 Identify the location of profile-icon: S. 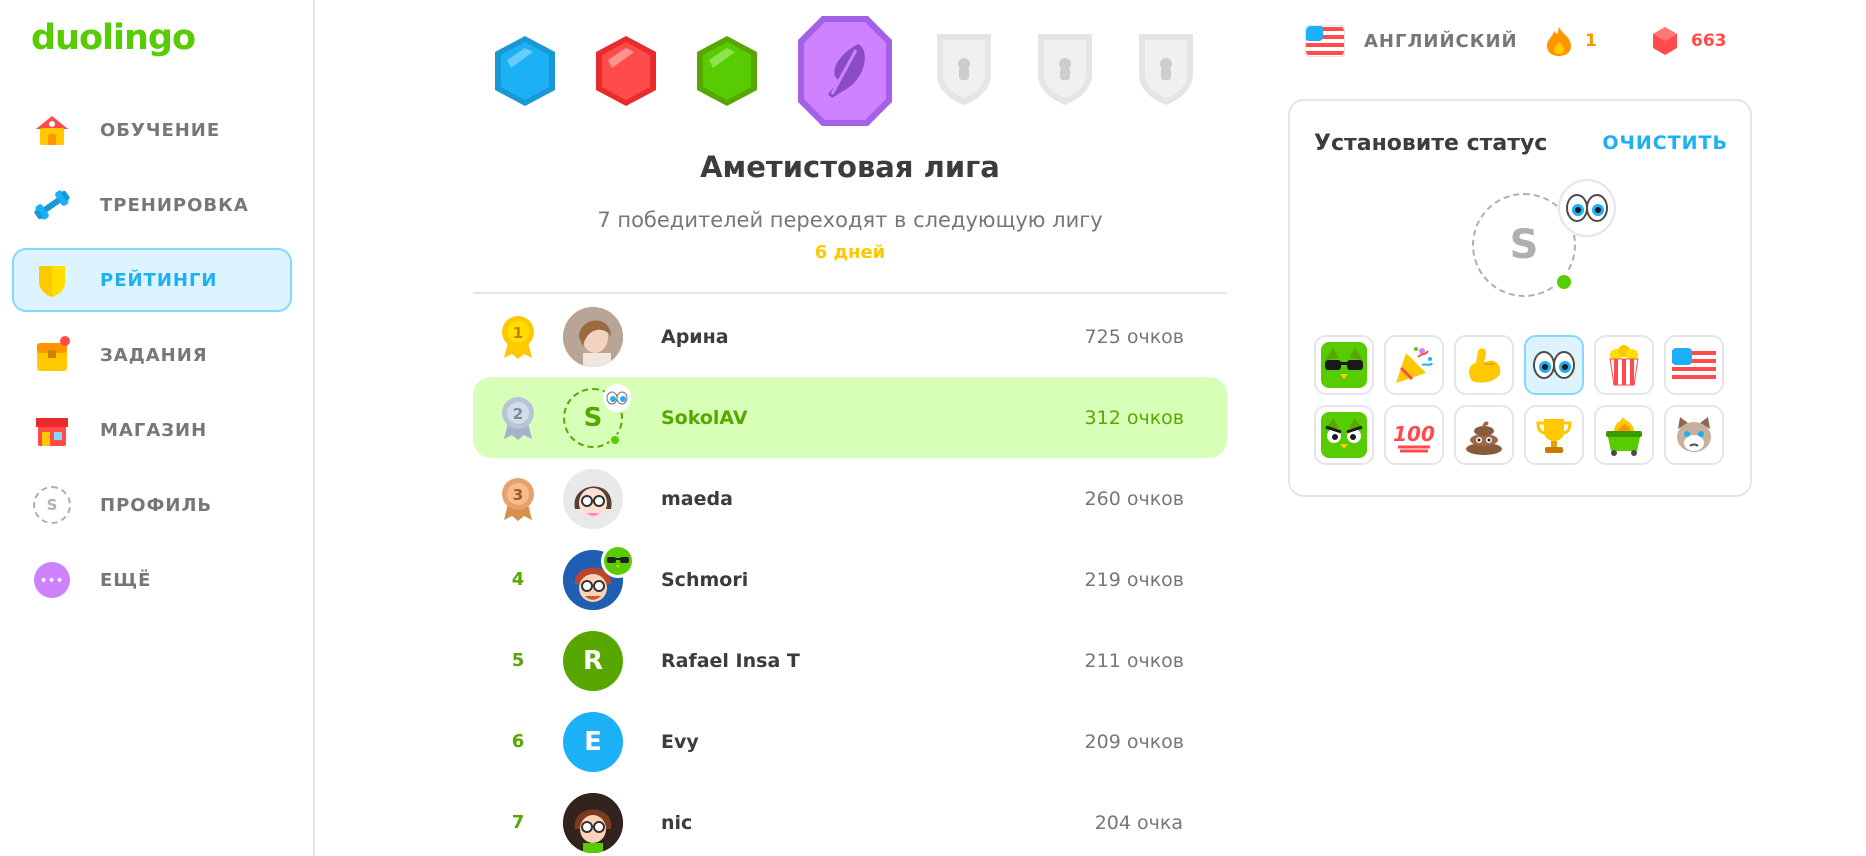
(52, 505).